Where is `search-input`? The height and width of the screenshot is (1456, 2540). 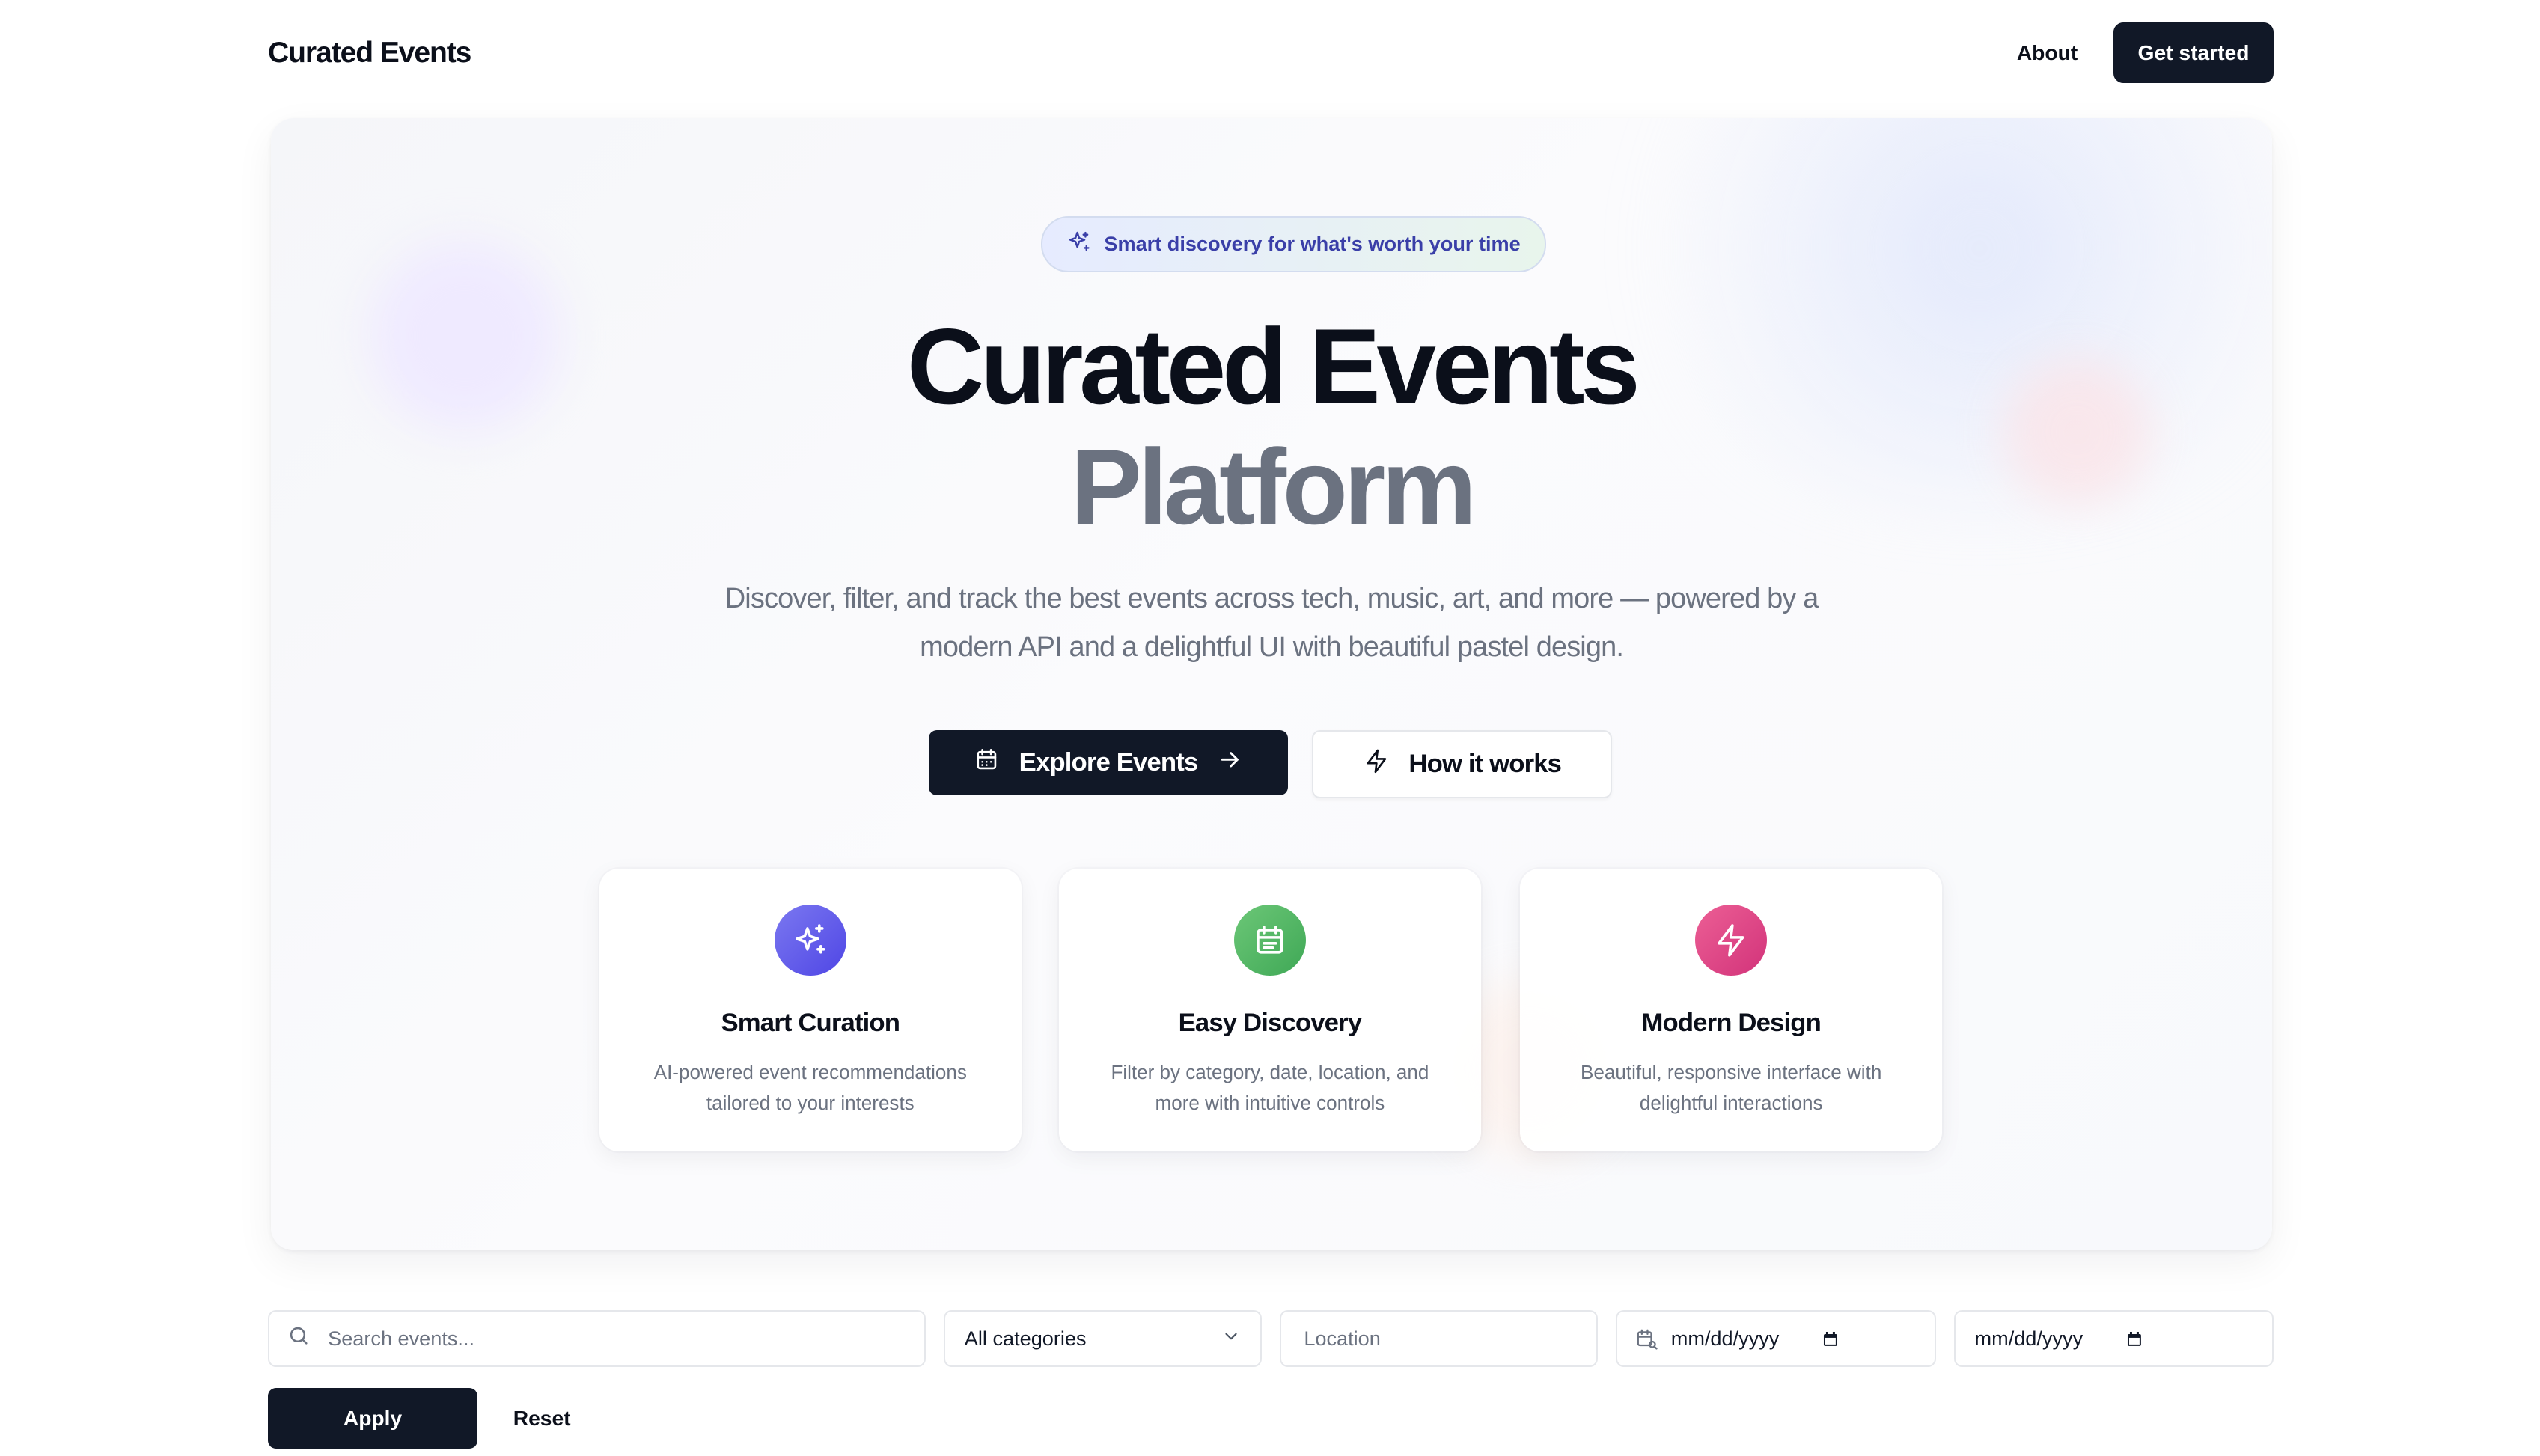 search-input is located at coordinates (612, 1339).